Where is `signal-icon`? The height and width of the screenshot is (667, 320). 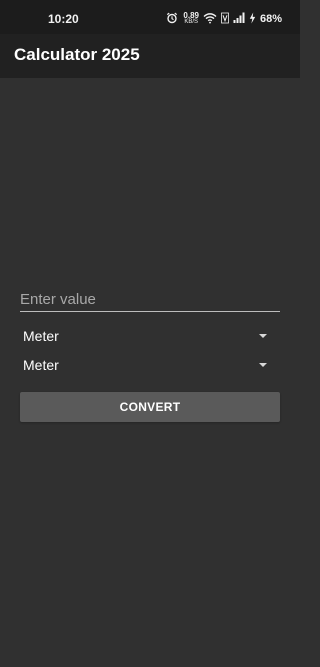 signal-icon is located at coordinates (239, 19).